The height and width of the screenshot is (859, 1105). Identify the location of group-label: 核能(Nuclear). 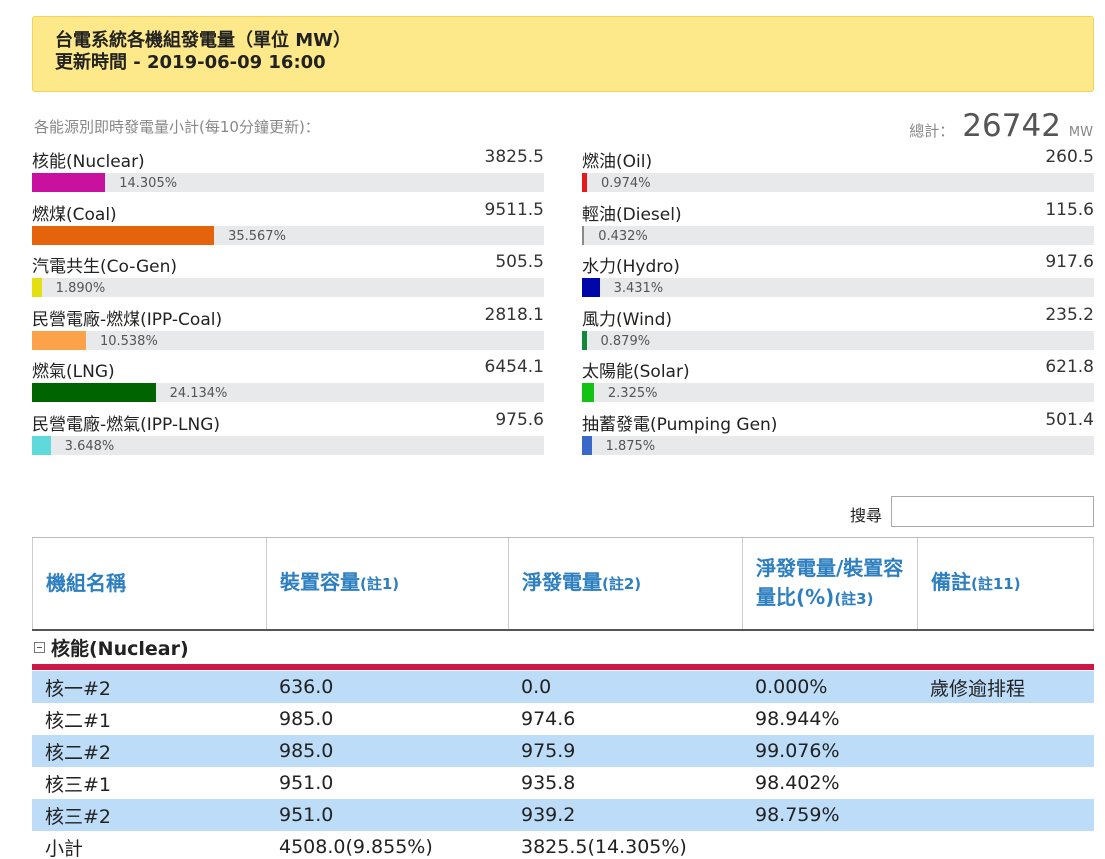
(120, 649).